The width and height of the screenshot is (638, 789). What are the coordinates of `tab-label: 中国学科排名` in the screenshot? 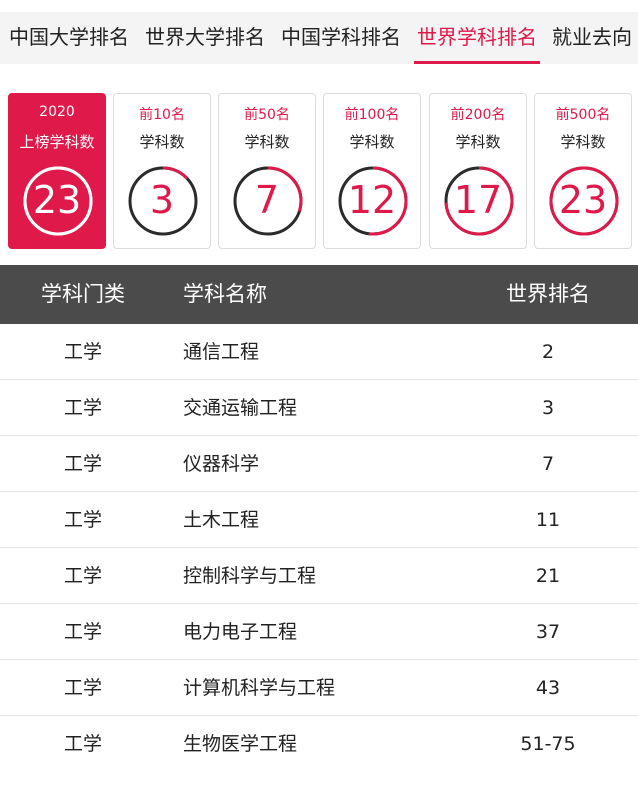 It's located at (341, 37).